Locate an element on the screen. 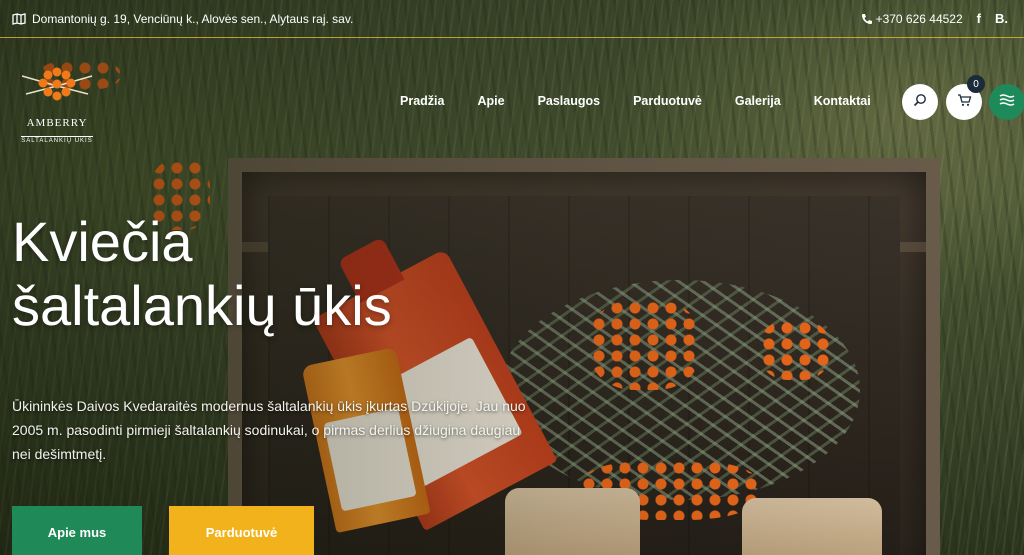  nav-item-apie: Apie is located at coordinates (490, 101).